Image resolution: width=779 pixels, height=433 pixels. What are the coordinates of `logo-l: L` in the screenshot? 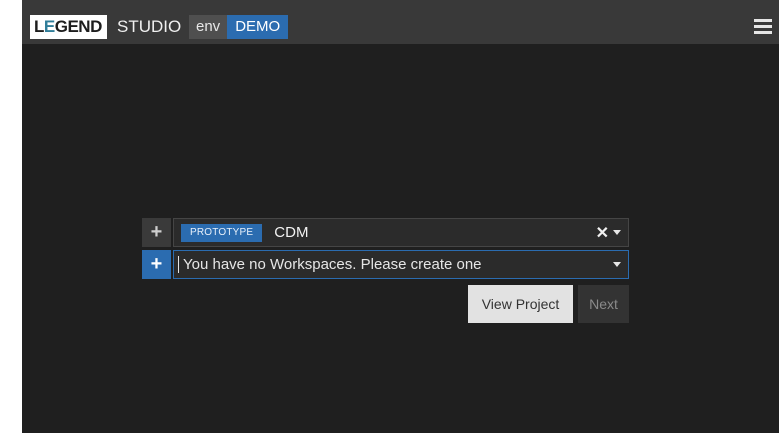 It's located at (39, 26).